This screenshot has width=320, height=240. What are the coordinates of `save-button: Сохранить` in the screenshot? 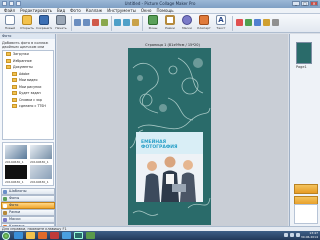 It's located at (44, 23).